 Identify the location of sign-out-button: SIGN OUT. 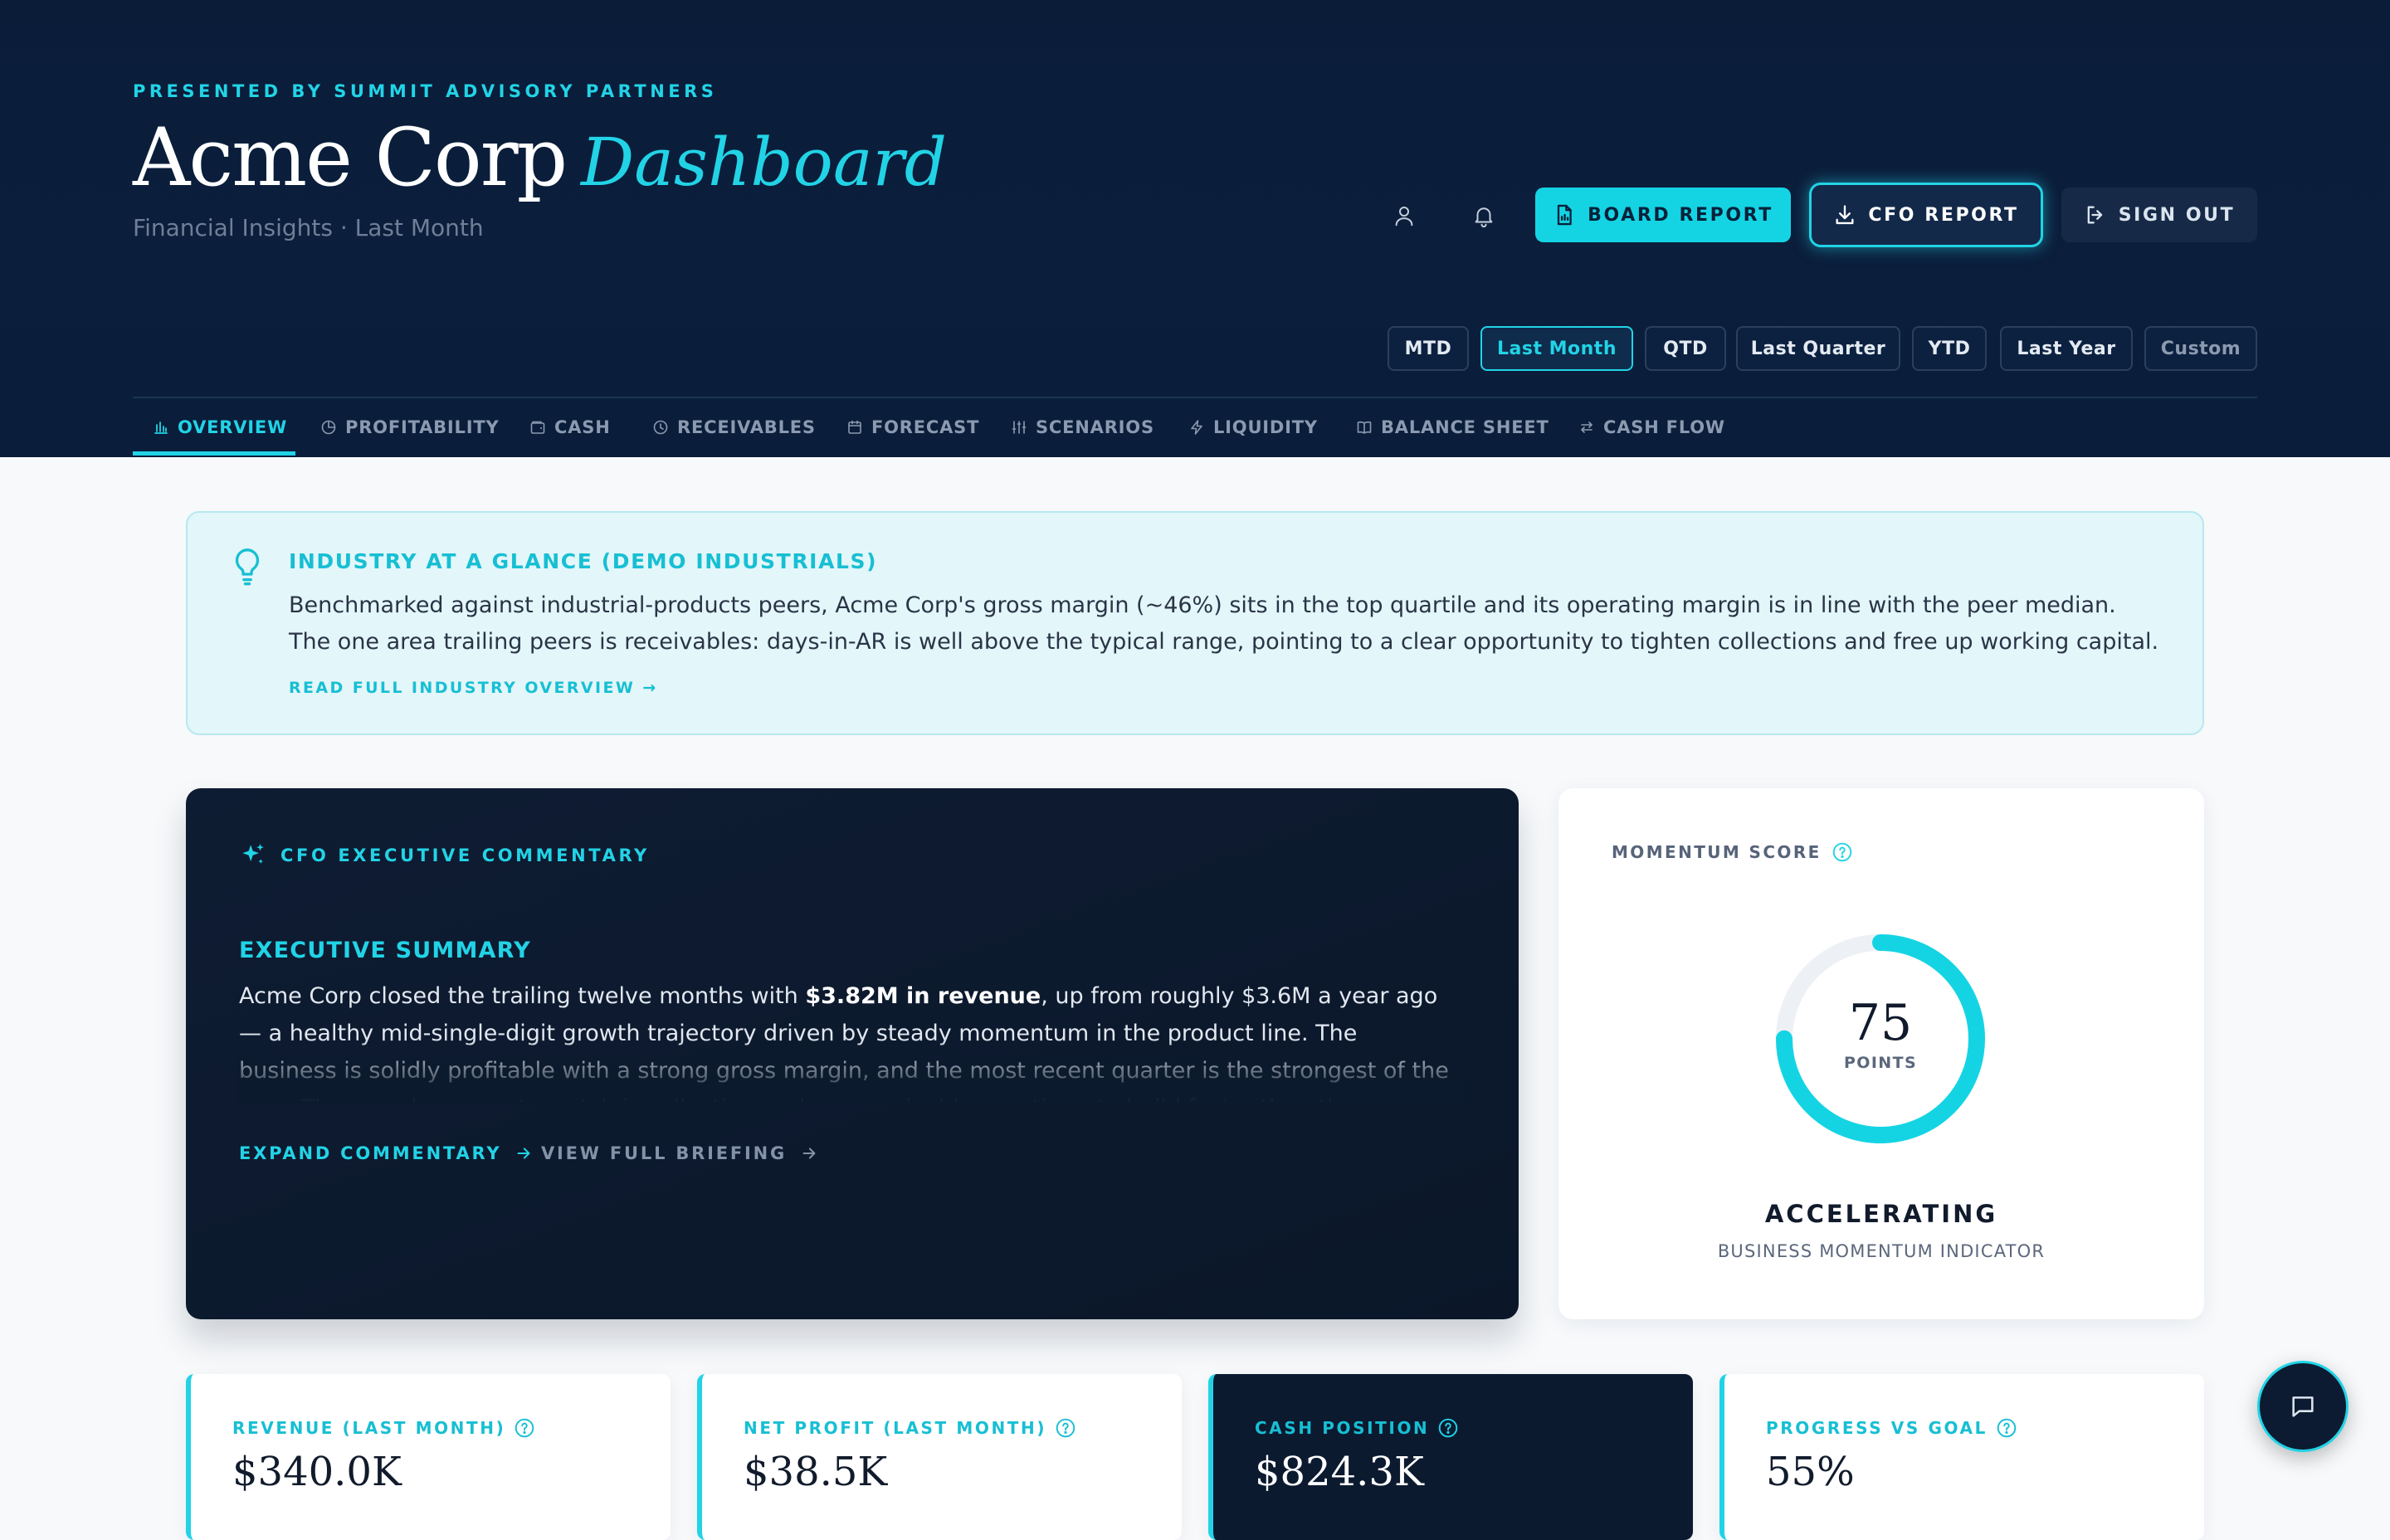
(2159, 215).